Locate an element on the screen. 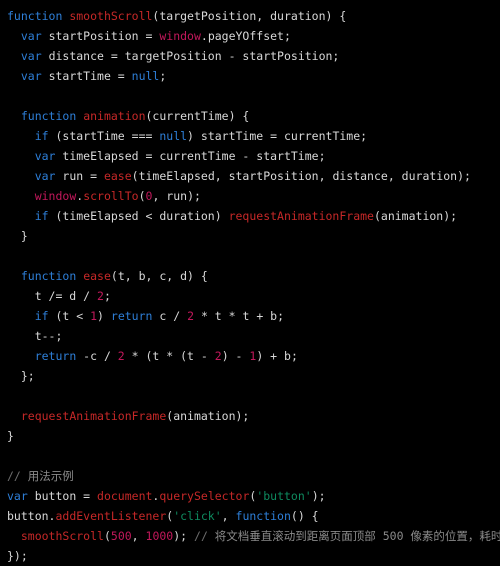 The height and width of the screenshot is (566, 500). code-line: var startTime = null; is located at coordinates (250, 76).